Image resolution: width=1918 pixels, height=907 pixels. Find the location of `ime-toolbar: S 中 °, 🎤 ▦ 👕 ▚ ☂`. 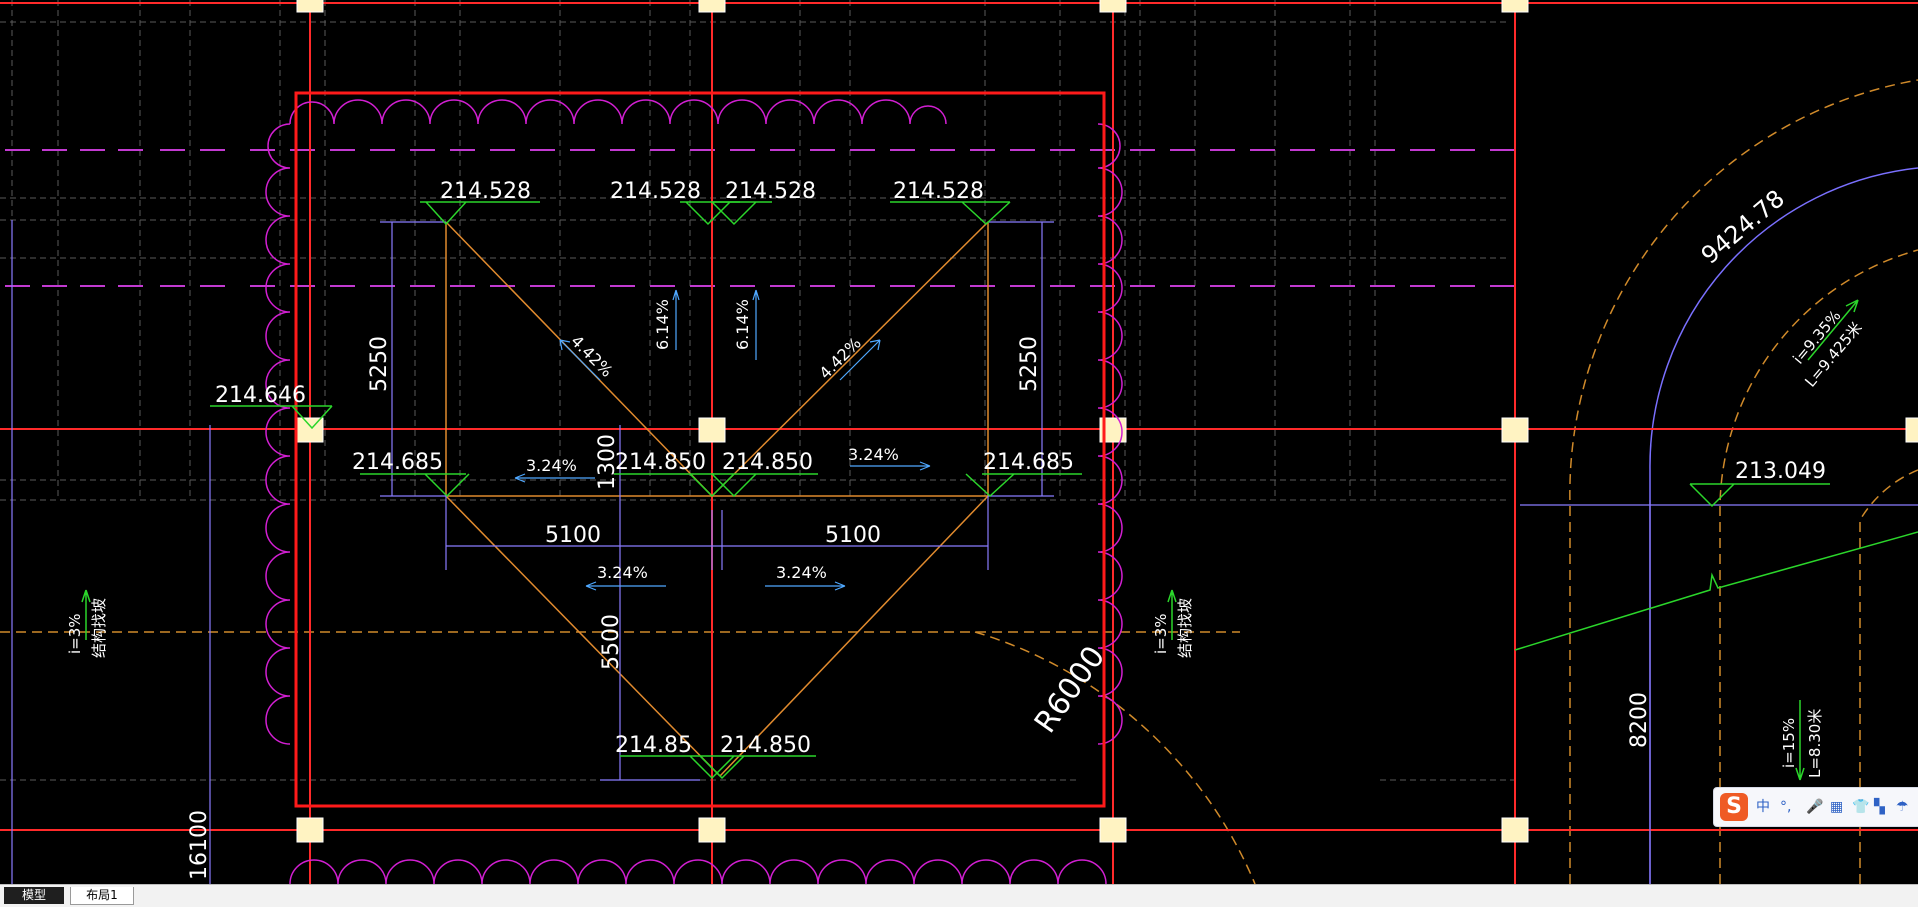

ime-toolbar: S 中 °, 🎤 ▦ 👕 ▚ ☂ is located at coordinates (1815, 807).